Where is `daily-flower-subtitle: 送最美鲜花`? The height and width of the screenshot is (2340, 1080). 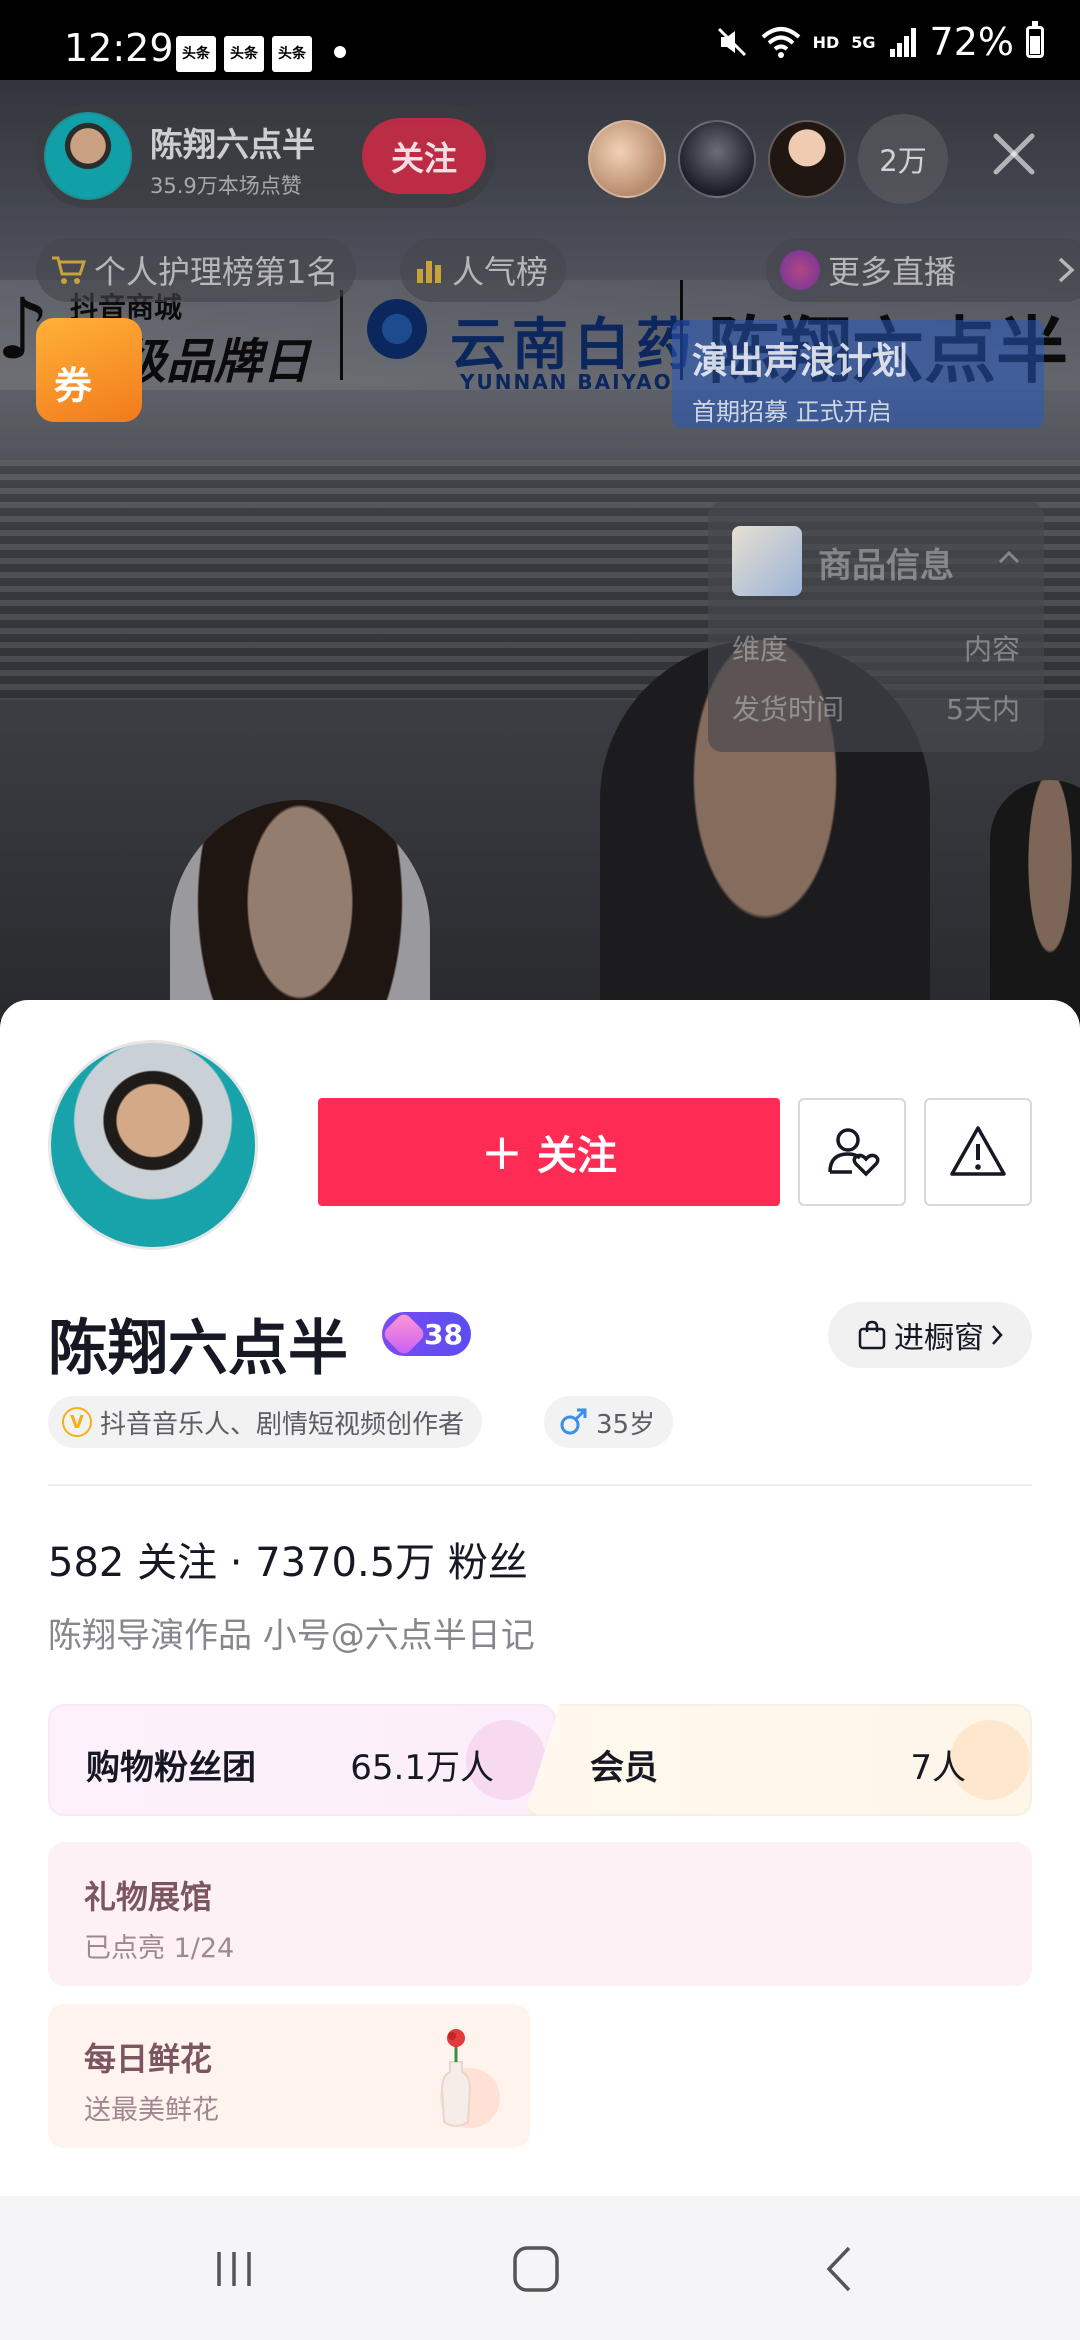 daily-flower-subtitle: 送最美鲜花 is located at coordinates (151, 2110).